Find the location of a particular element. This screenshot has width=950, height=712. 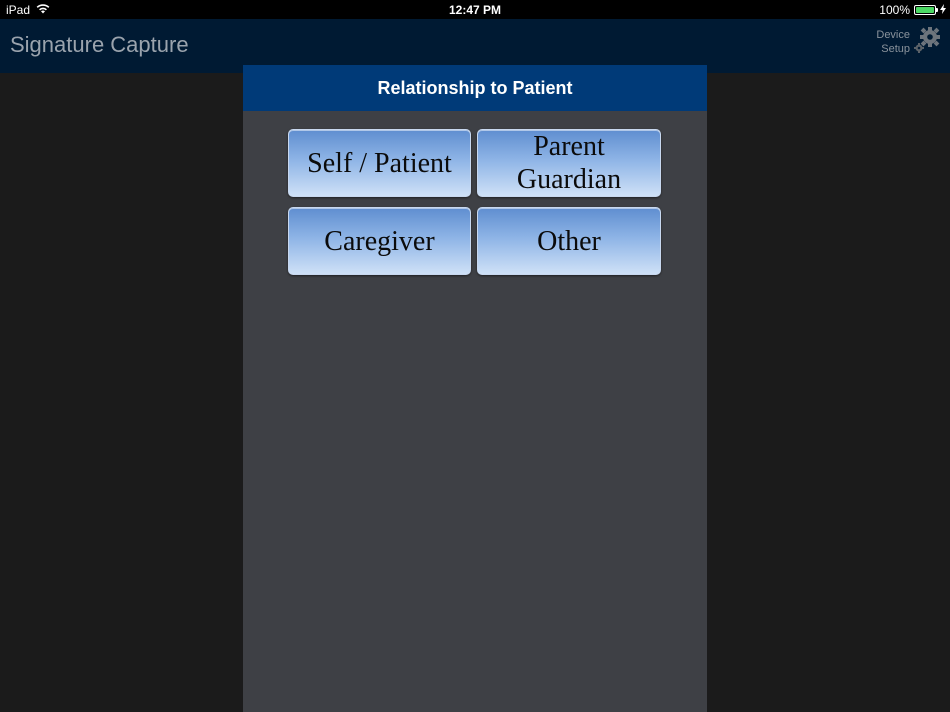

battery-level-fill is located at coordinates (925, 10).